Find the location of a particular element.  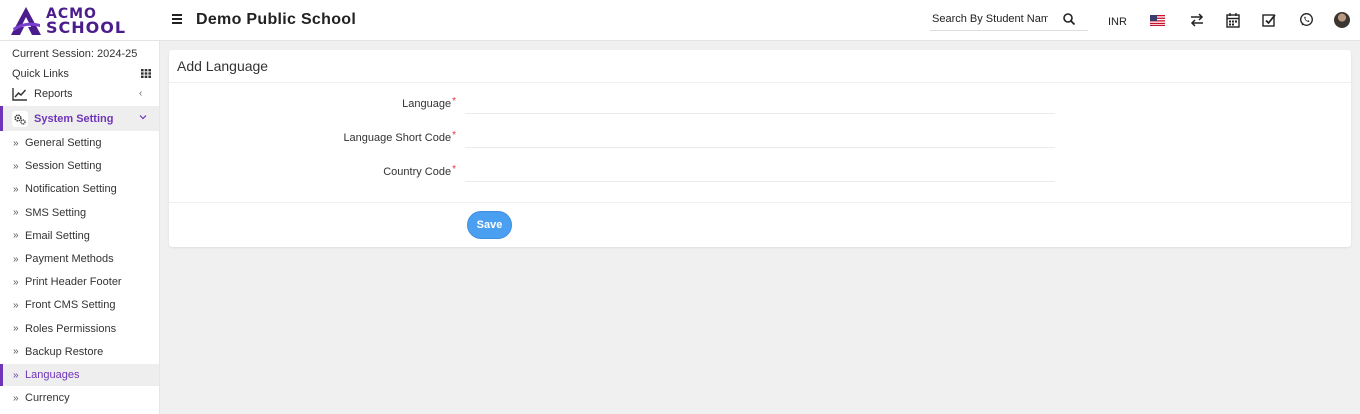

sidebar-subitem-notification-setting: » Notification Setting is located at coordinates (79, 189).